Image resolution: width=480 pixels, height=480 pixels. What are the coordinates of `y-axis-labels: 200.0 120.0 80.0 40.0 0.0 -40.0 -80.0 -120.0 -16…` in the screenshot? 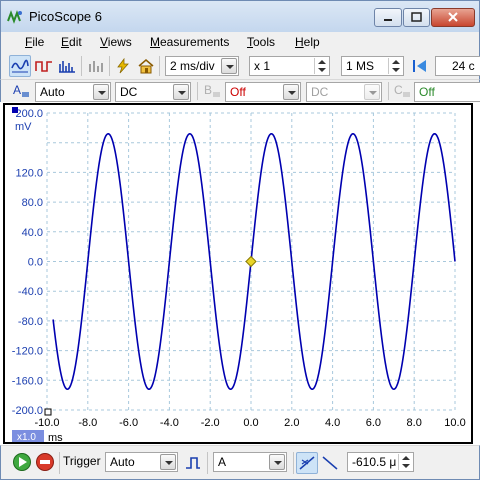 It's located at (27, 262).